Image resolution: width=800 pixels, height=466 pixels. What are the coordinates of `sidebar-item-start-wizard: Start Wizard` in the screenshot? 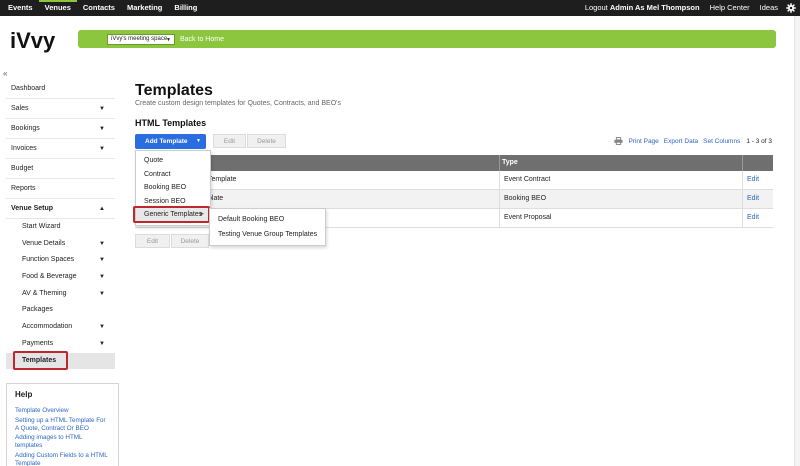 It's located at (60, 227).